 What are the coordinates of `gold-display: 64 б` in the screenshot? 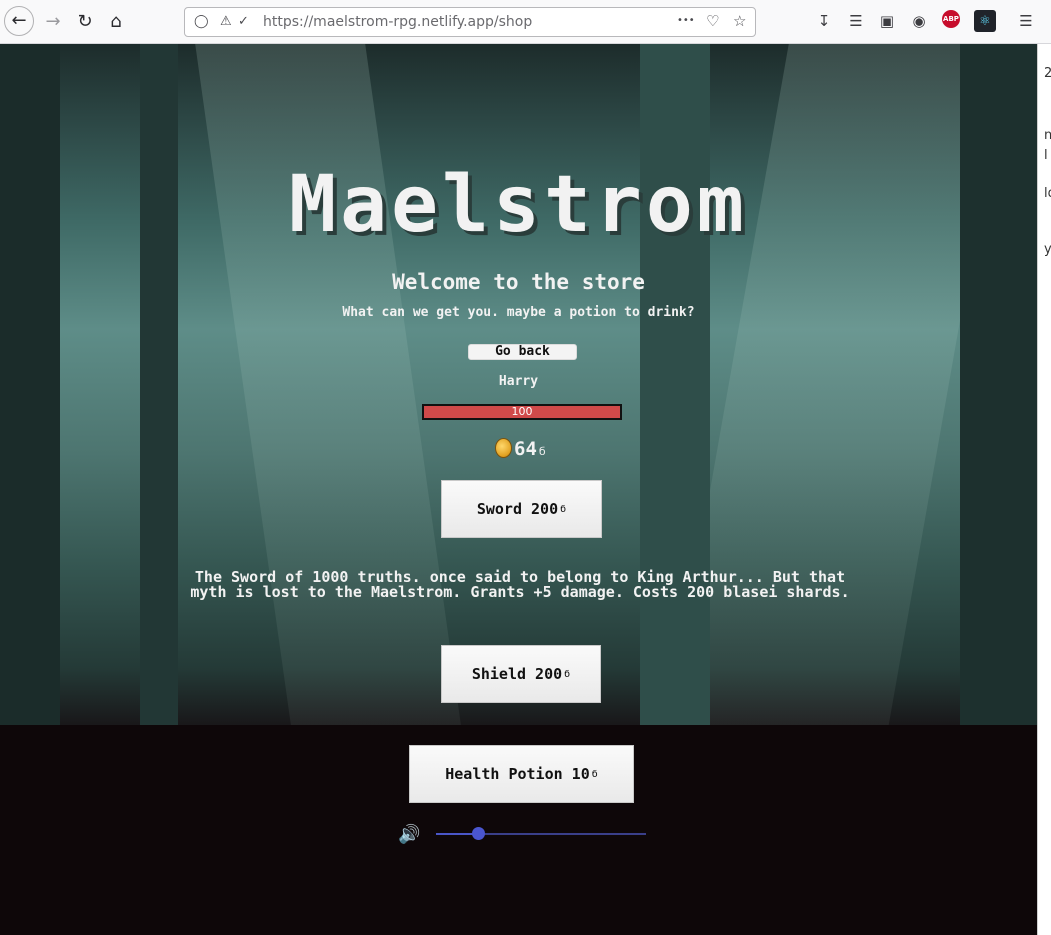 It's located at (520, 448).